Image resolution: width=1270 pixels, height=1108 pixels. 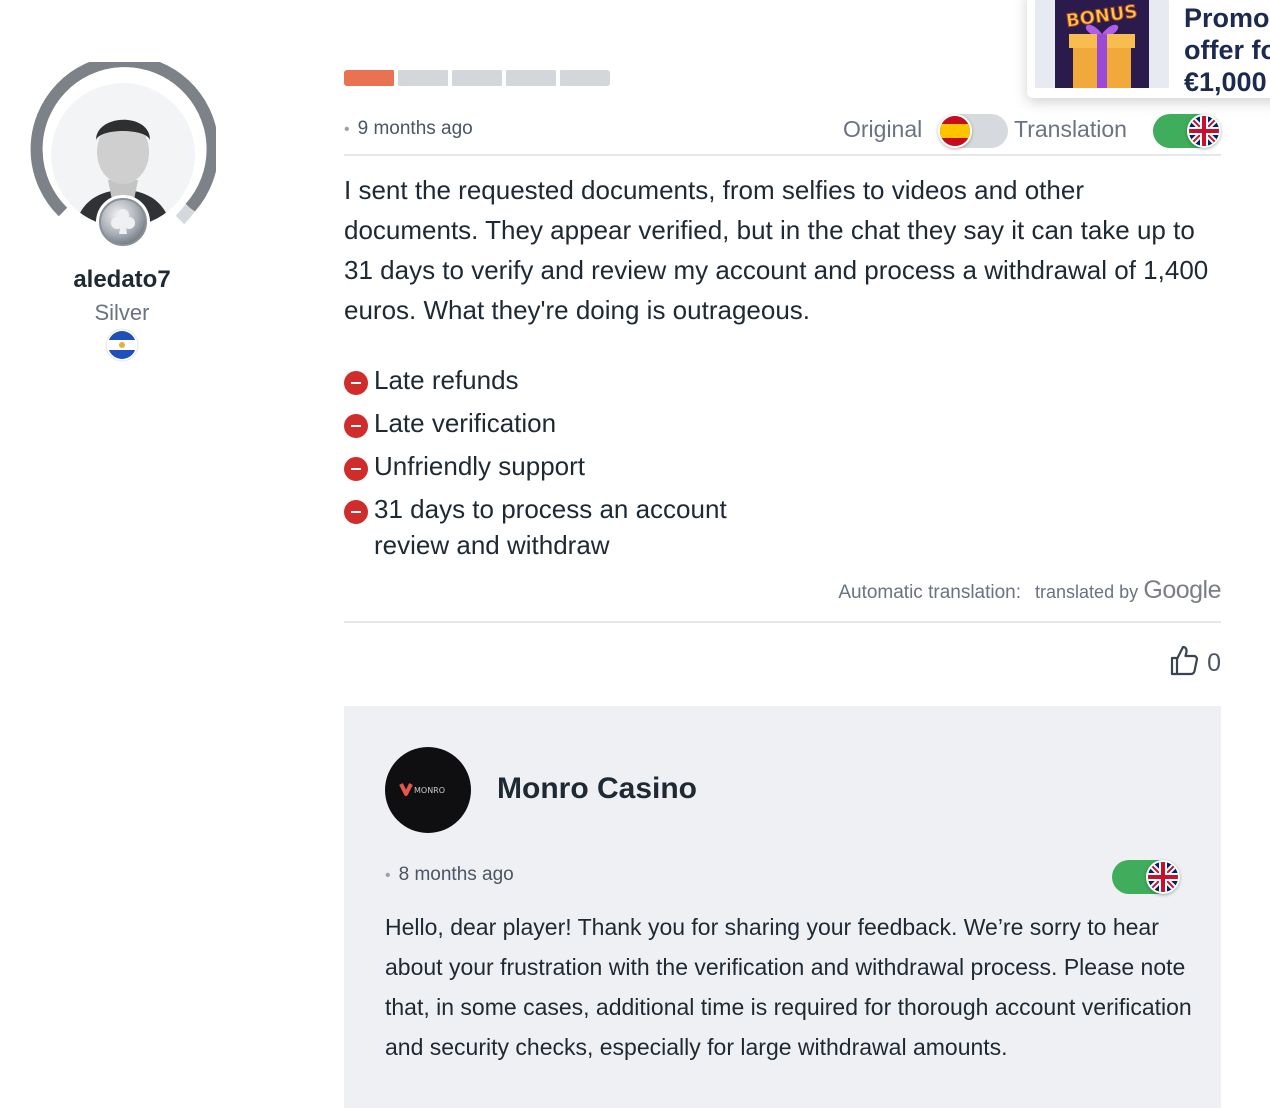 What do you see at coordinates (446, 380) in the screenshot?
I see `con-text: Late refunds` at bounding box center [446, 380].